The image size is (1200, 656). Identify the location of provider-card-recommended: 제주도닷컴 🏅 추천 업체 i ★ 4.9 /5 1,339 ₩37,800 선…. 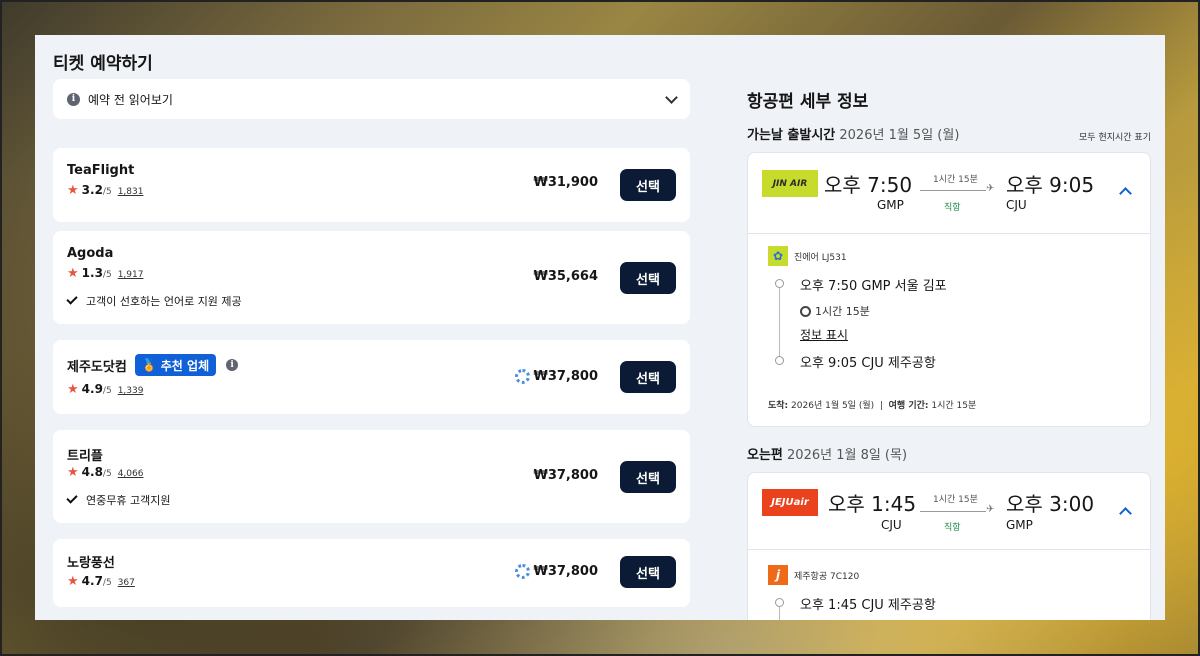
(371, 377).